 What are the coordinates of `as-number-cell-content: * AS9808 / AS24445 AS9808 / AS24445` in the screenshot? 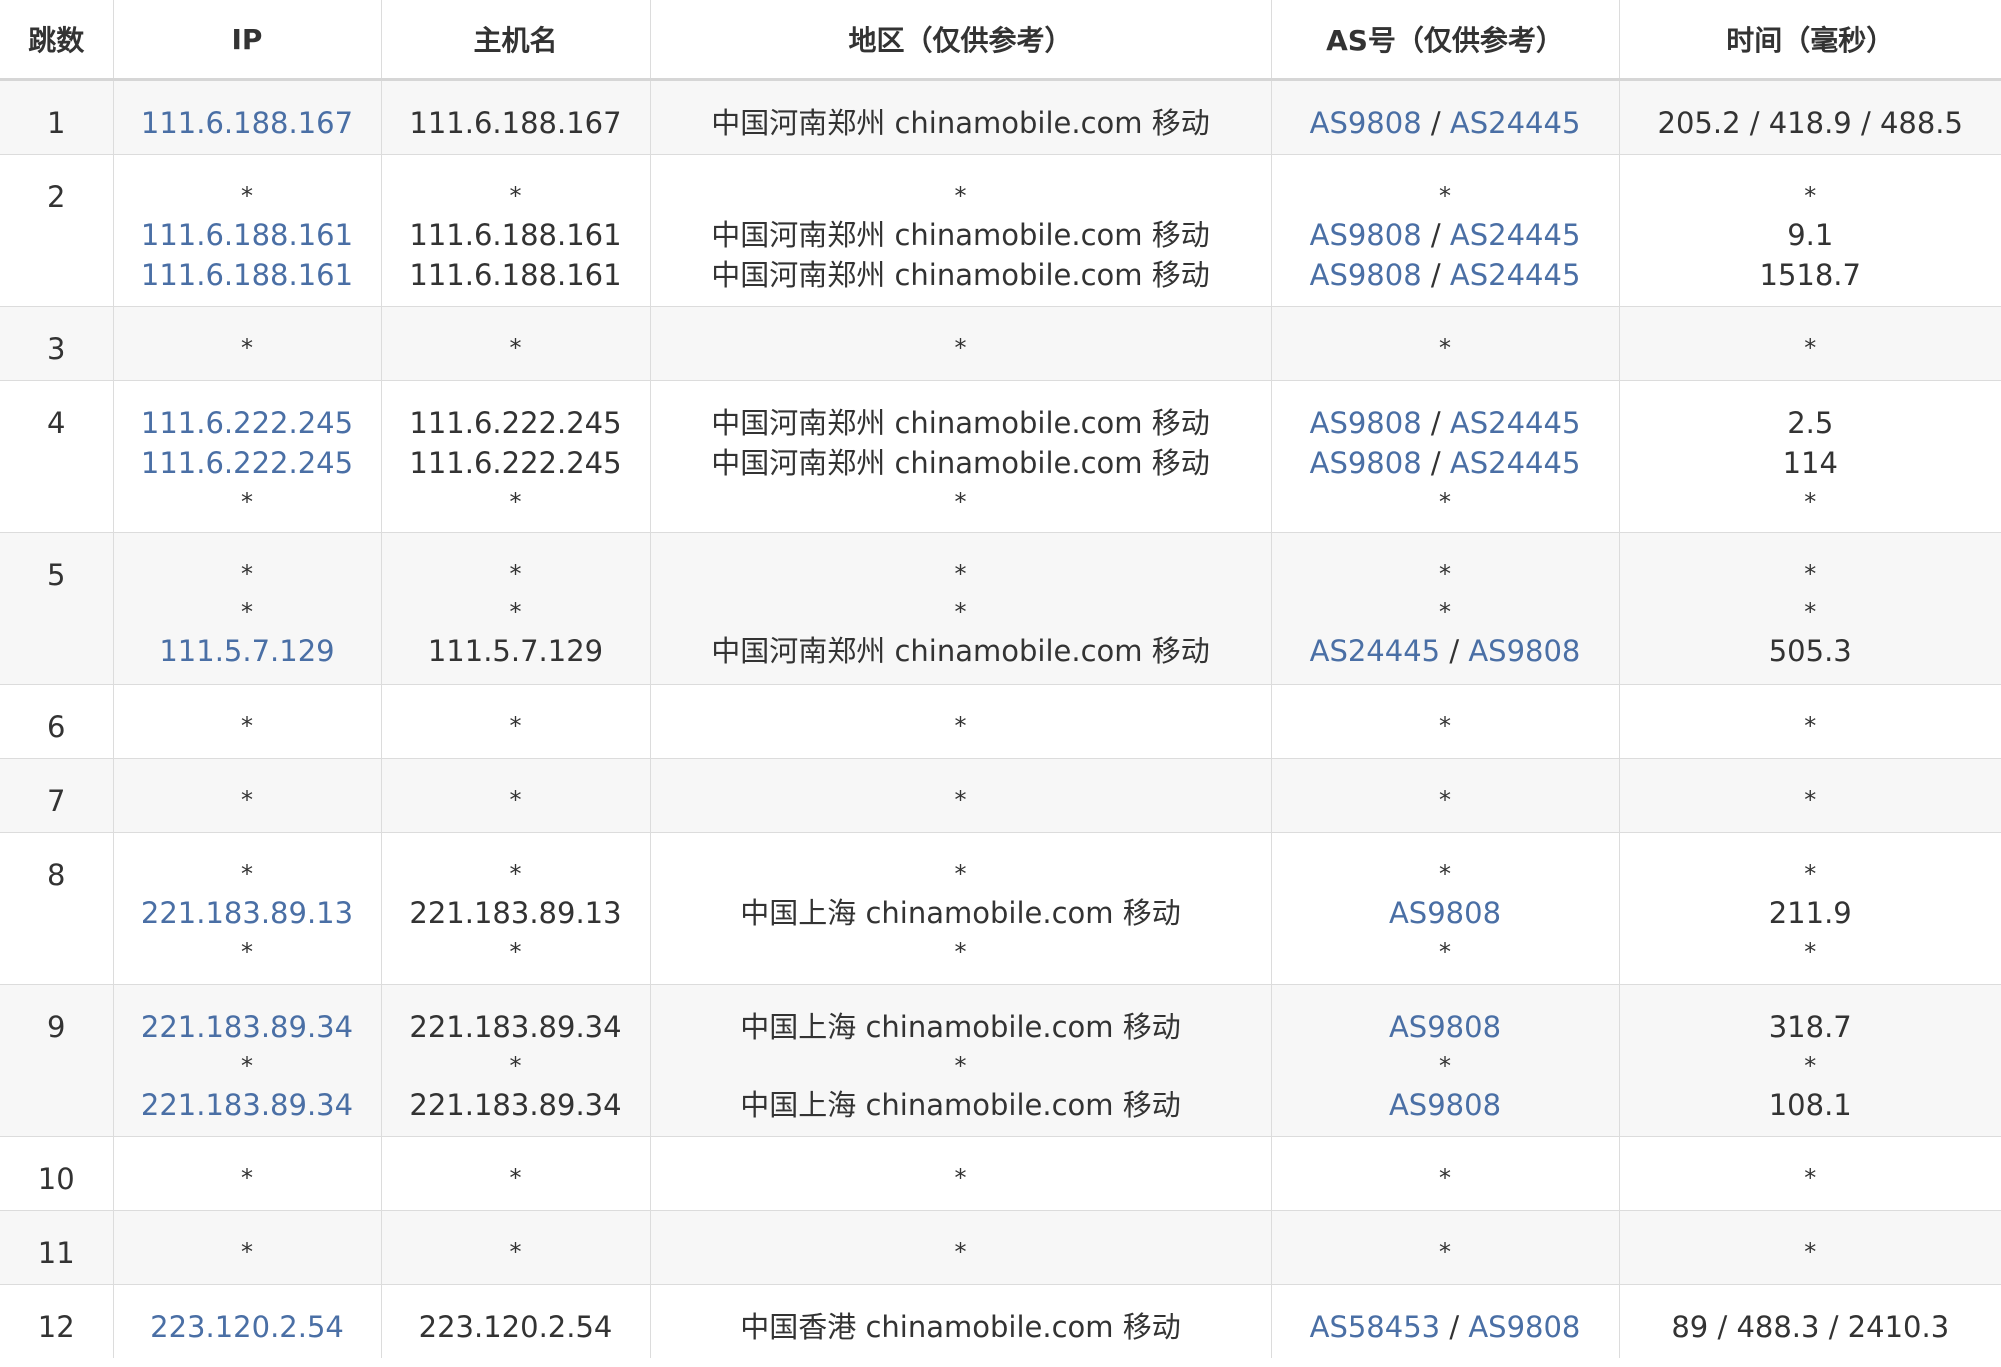 It's located at (1445, 225).